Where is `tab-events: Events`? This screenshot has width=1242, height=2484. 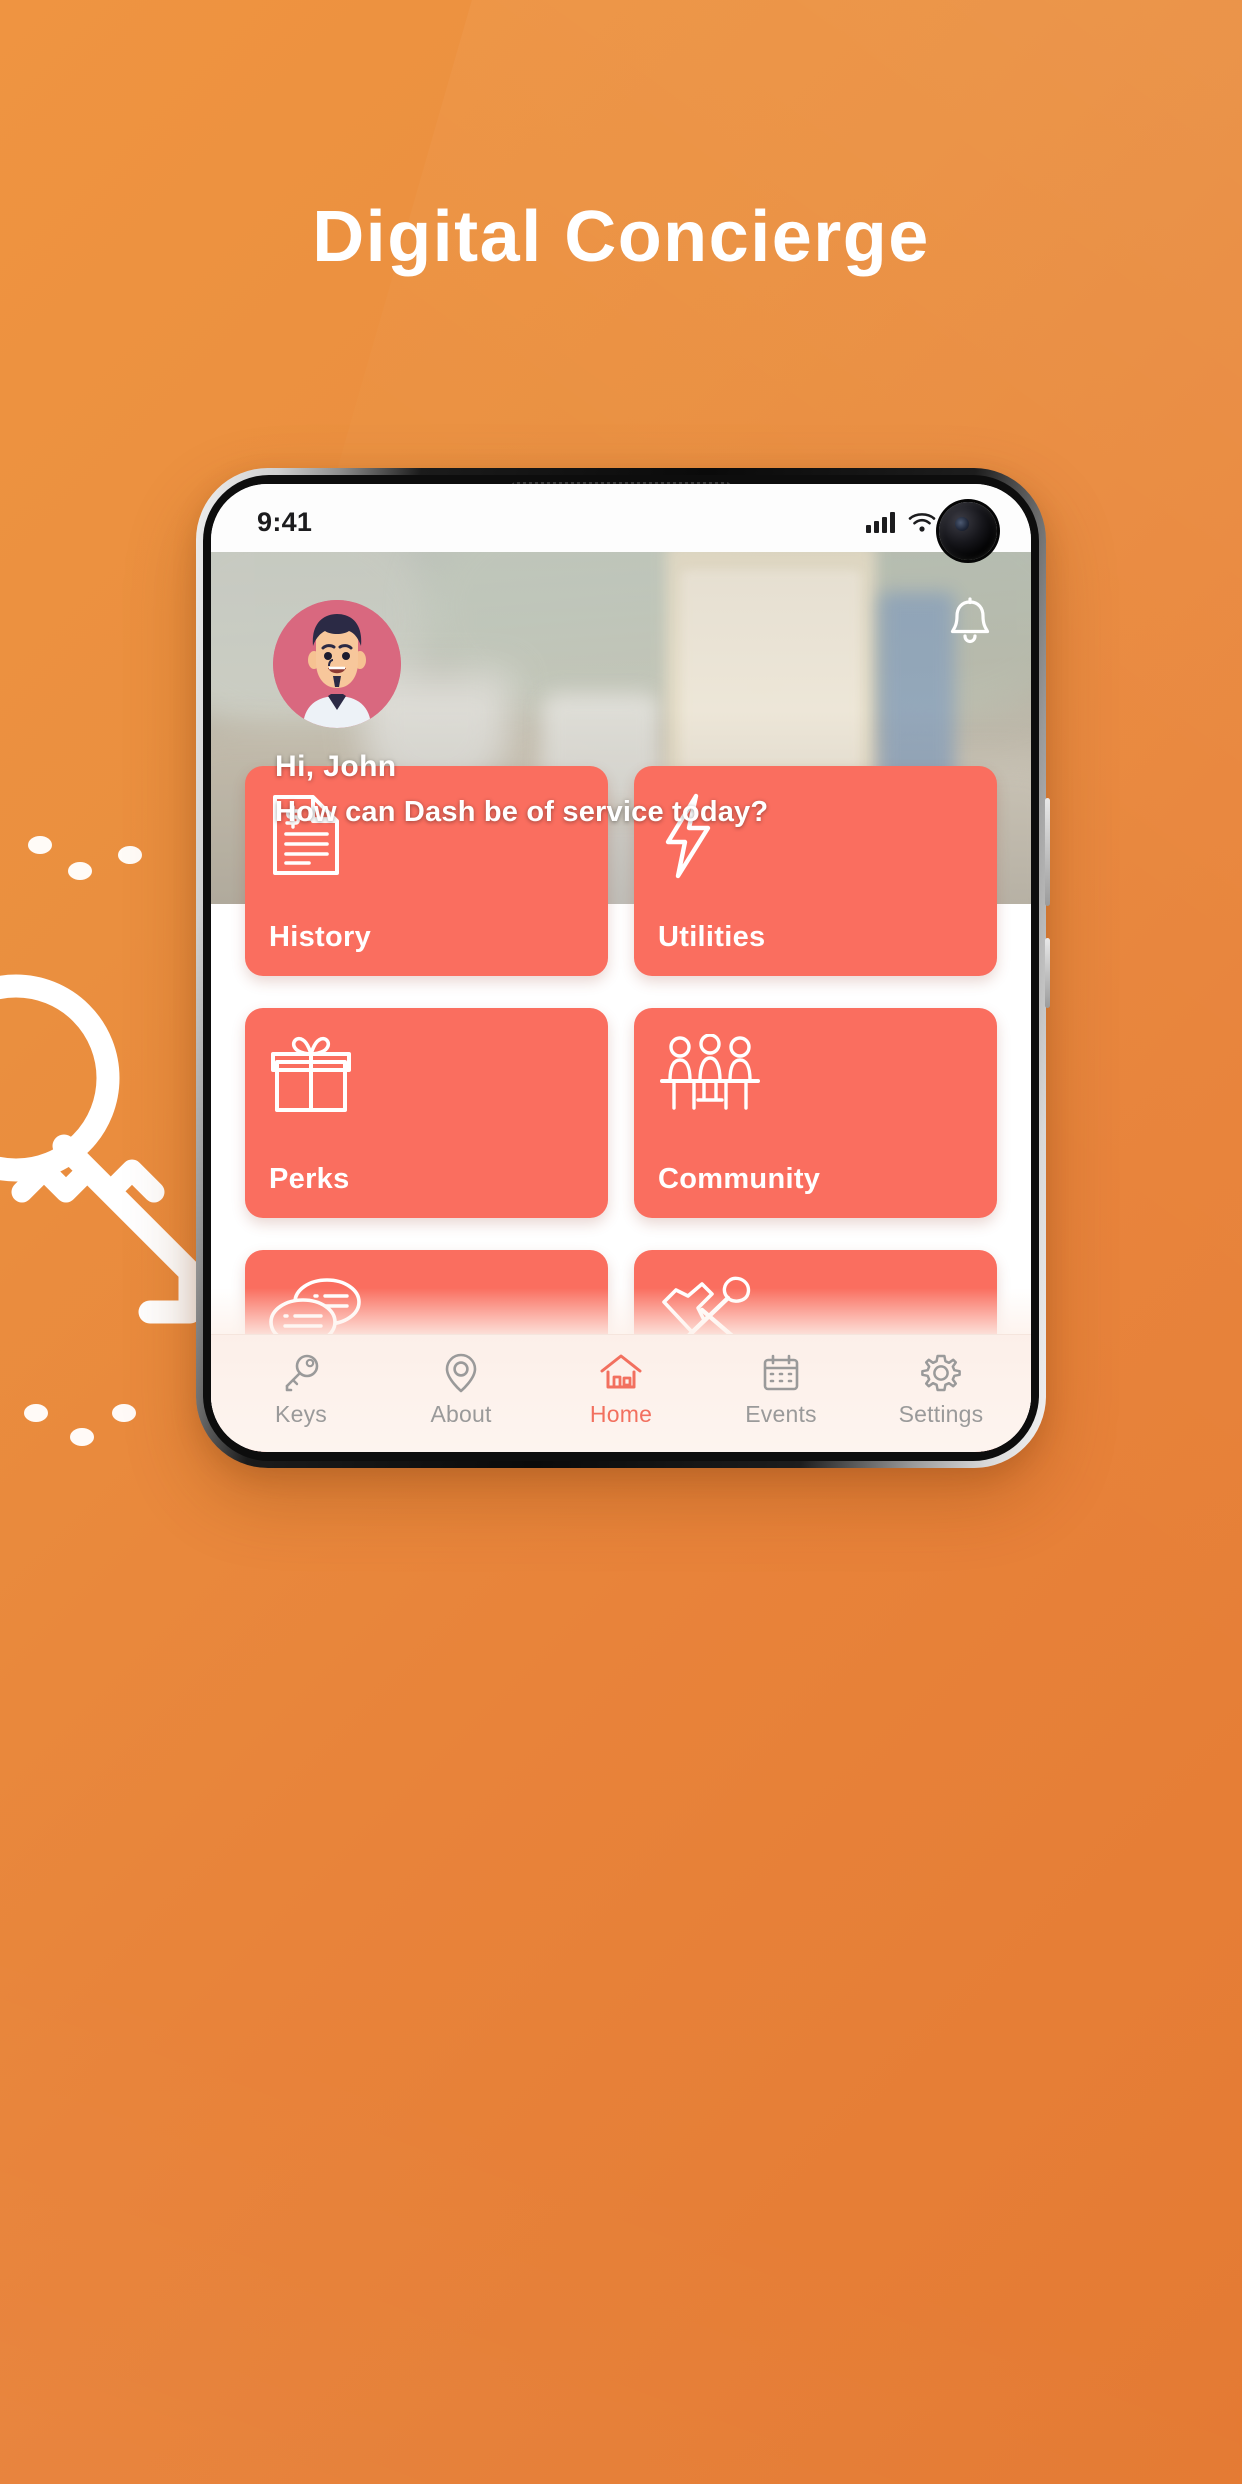
tab-events: Events is located at coordinates (781, 1390).